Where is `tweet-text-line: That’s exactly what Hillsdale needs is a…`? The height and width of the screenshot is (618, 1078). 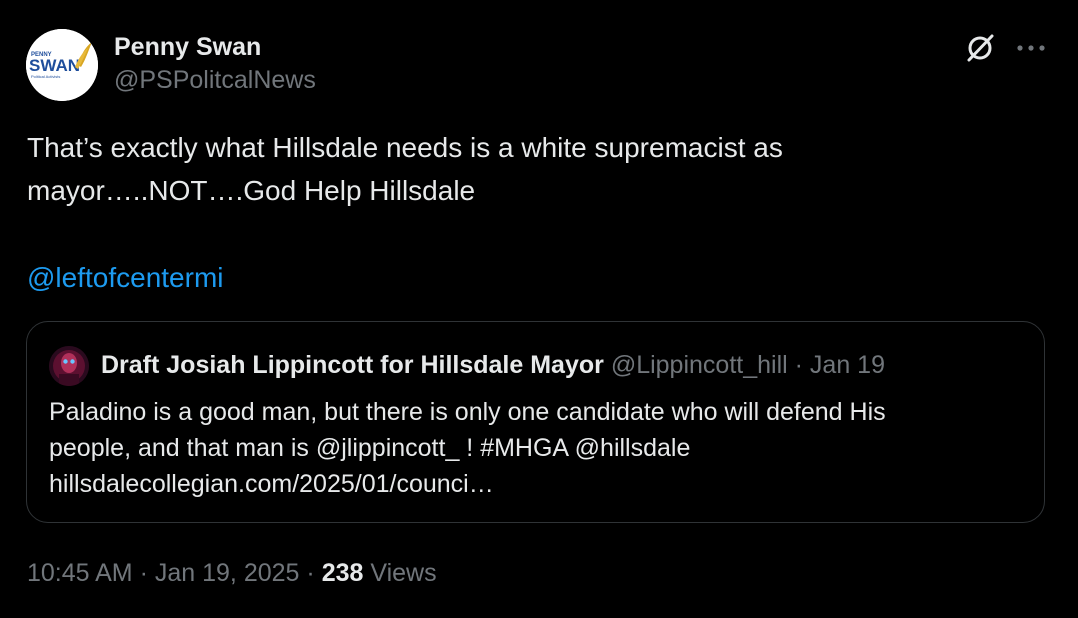 tweet-text-line: That’s exactly what Hillsdale needs is a… is located at coordinates (405, 147).